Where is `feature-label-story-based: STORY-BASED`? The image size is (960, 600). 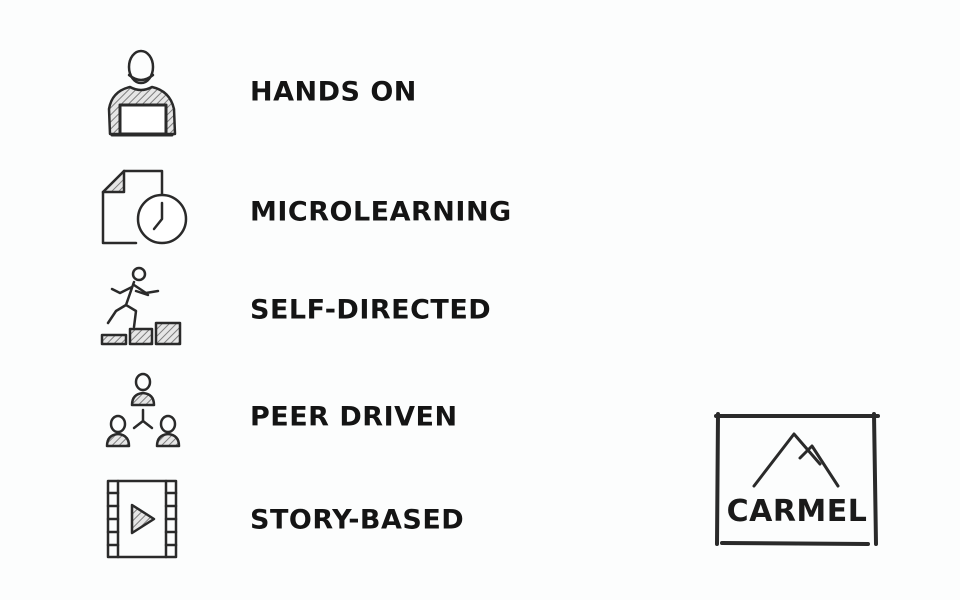 feature-label-story-based: STORY-BASED is located at coordinates (357, 520).